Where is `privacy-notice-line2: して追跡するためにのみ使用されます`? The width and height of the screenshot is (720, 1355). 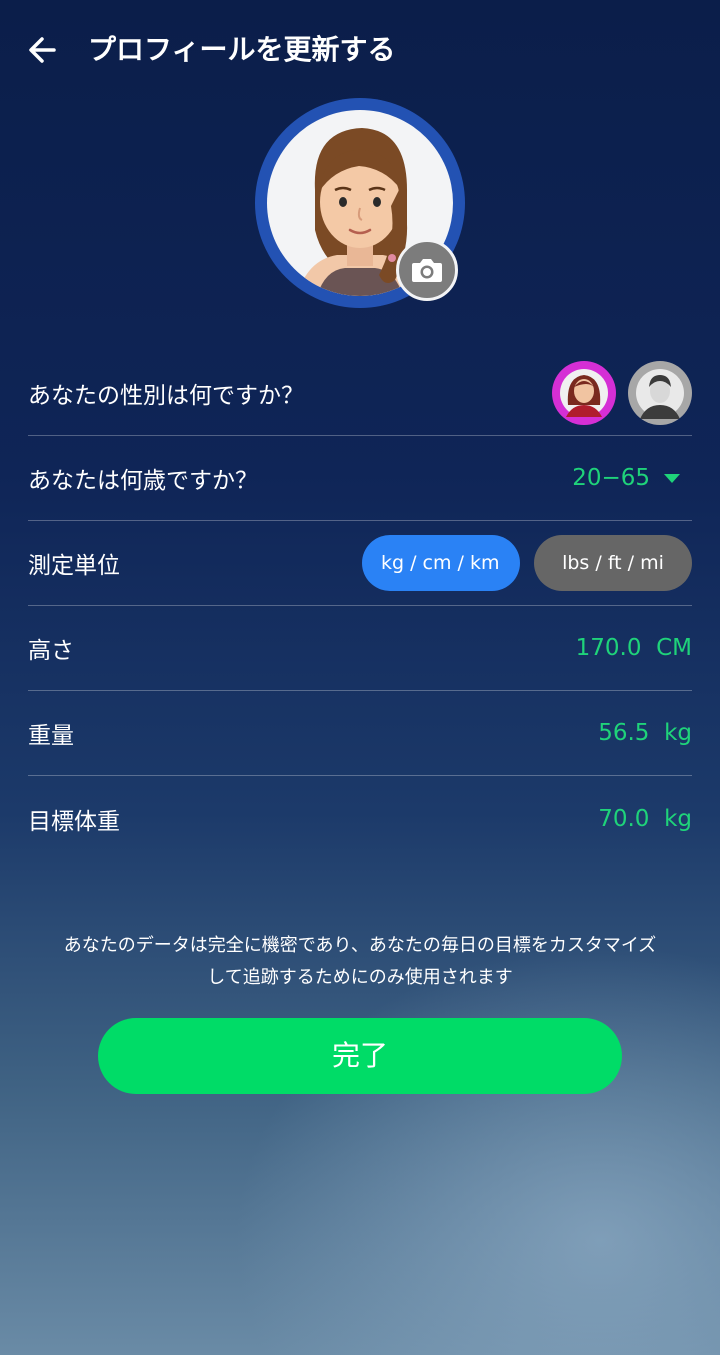
privacy-notice-line2: して追跡するためにのみ使用されます is located at coordinates (360, 977).